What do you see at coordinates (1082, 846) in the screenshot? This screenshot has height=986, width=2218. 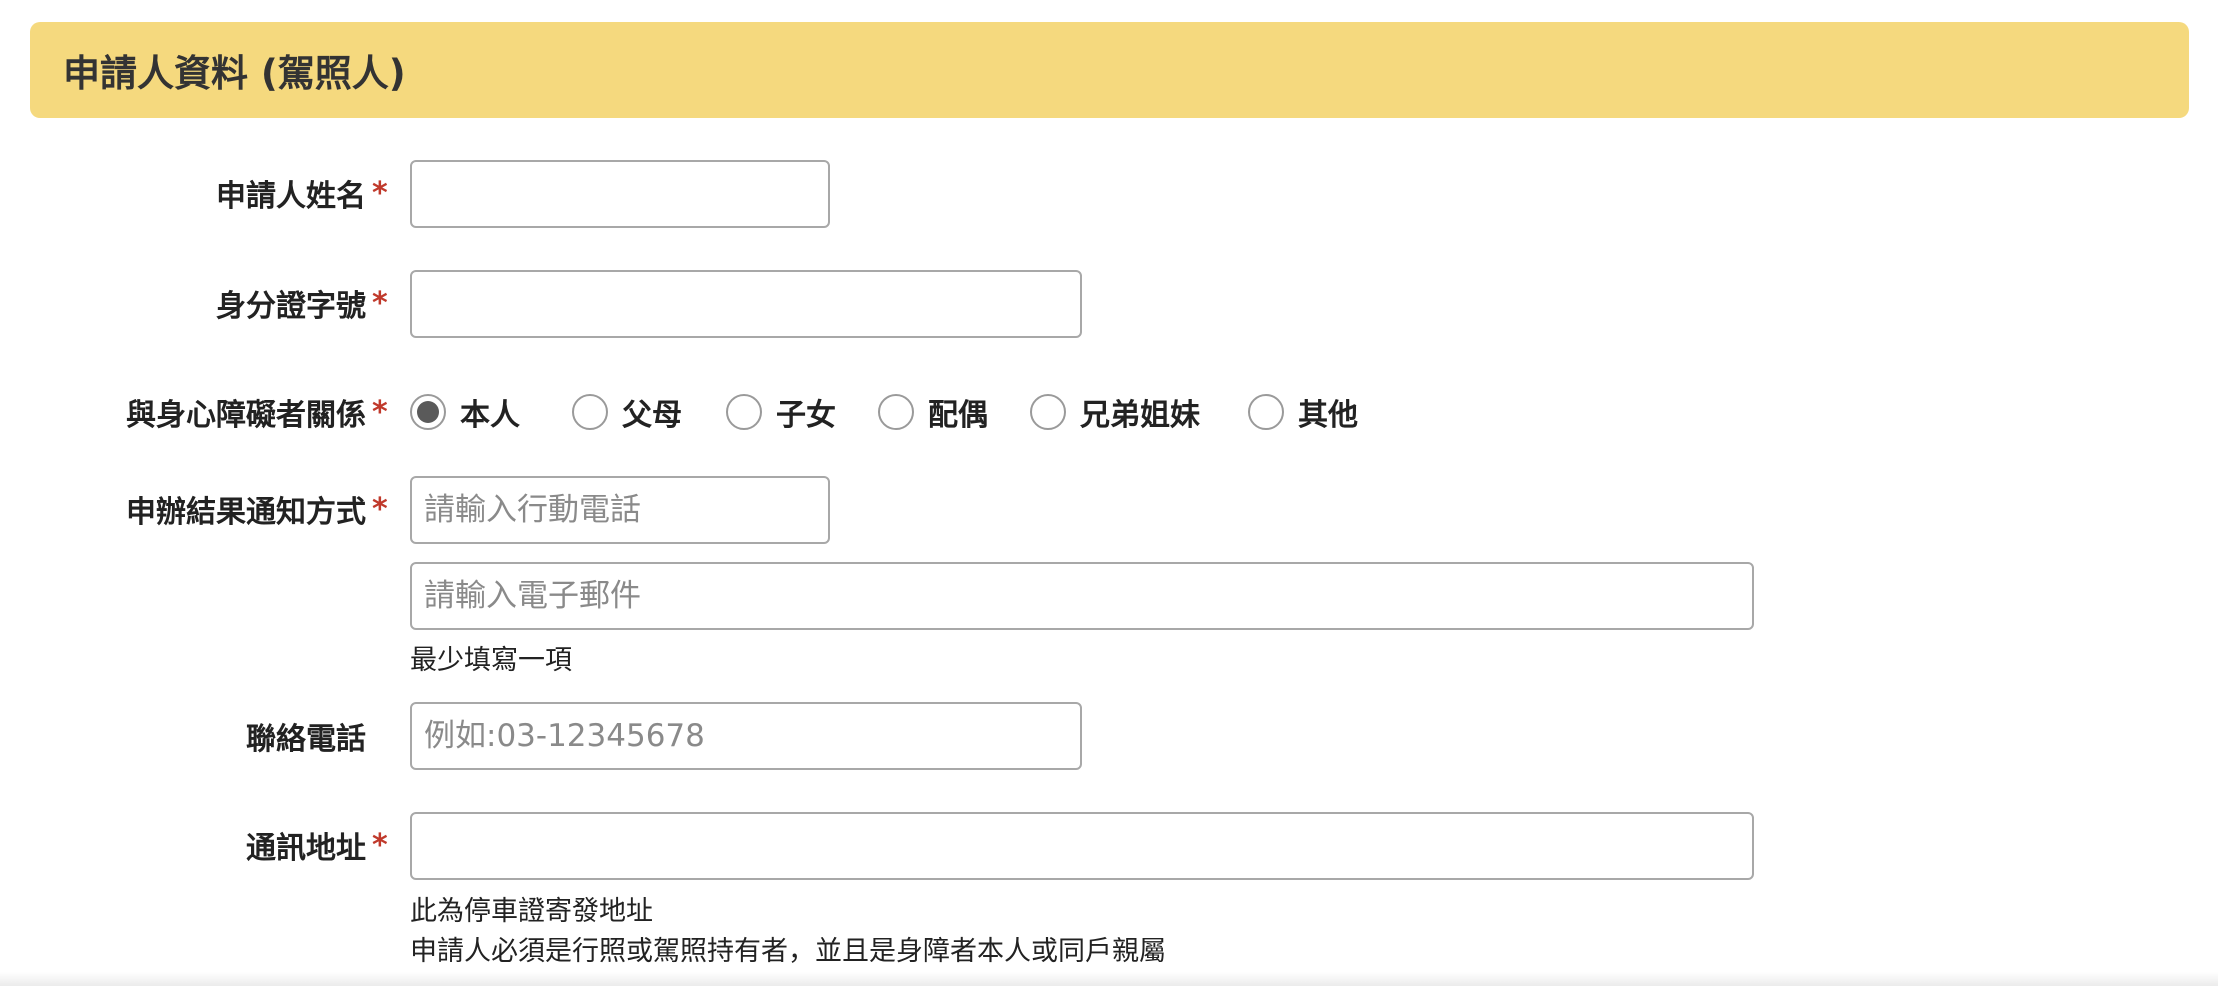 I see `address-input` at bounding box center [1082, 846].